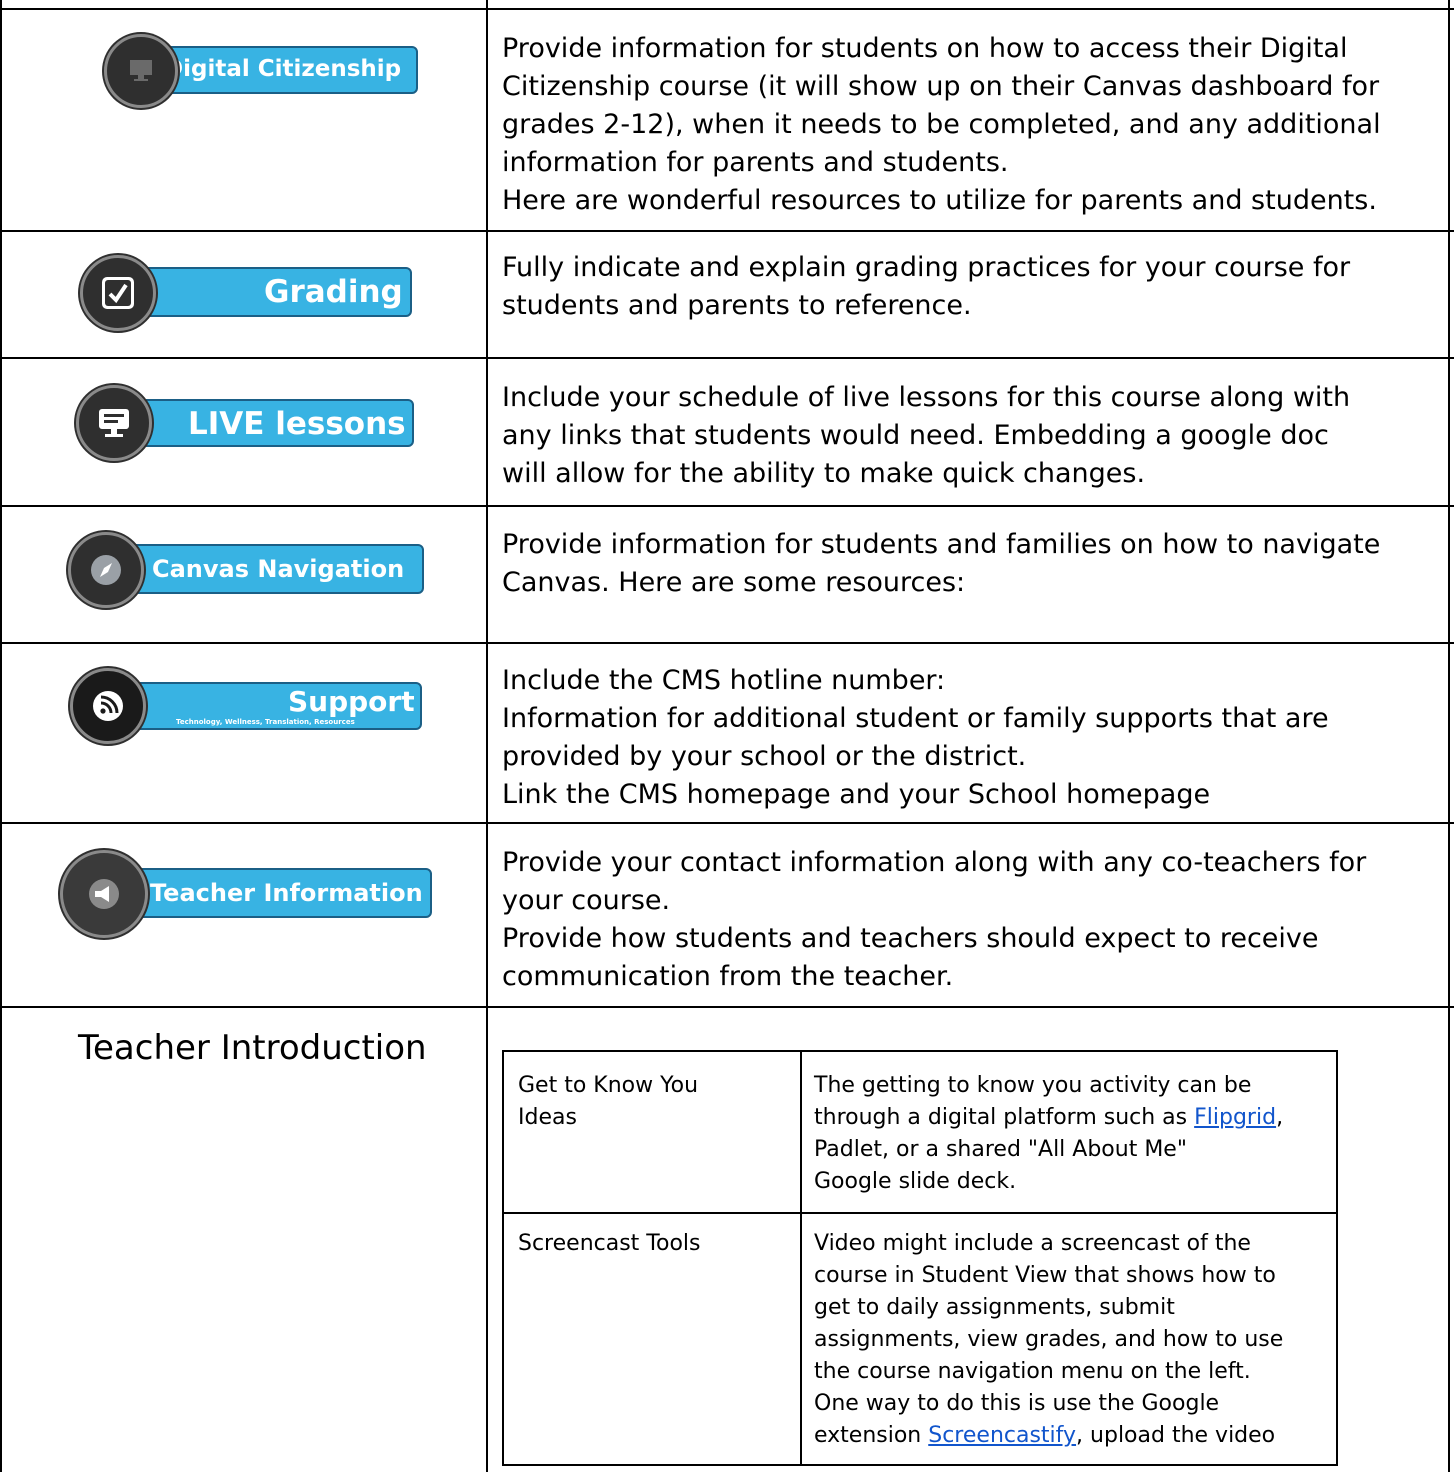 This screenshot has width=1454, height=1472. Describe the element at coordinates (141, 71) in the screenshot. I see `computer-icon` at that location.